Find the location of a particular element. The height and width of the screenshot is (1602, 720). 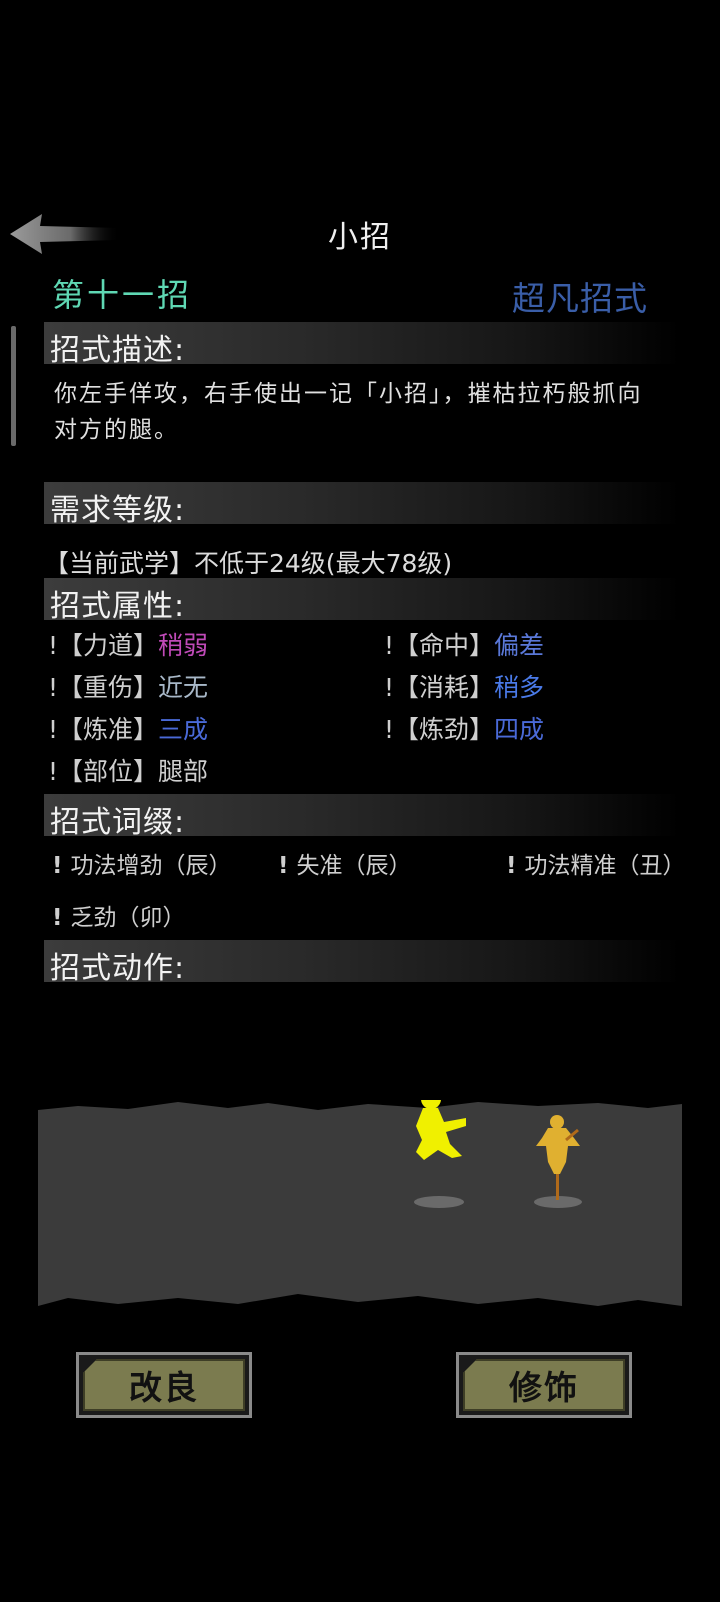

section-title: 招式属性: is located at coordinates (118, 606).